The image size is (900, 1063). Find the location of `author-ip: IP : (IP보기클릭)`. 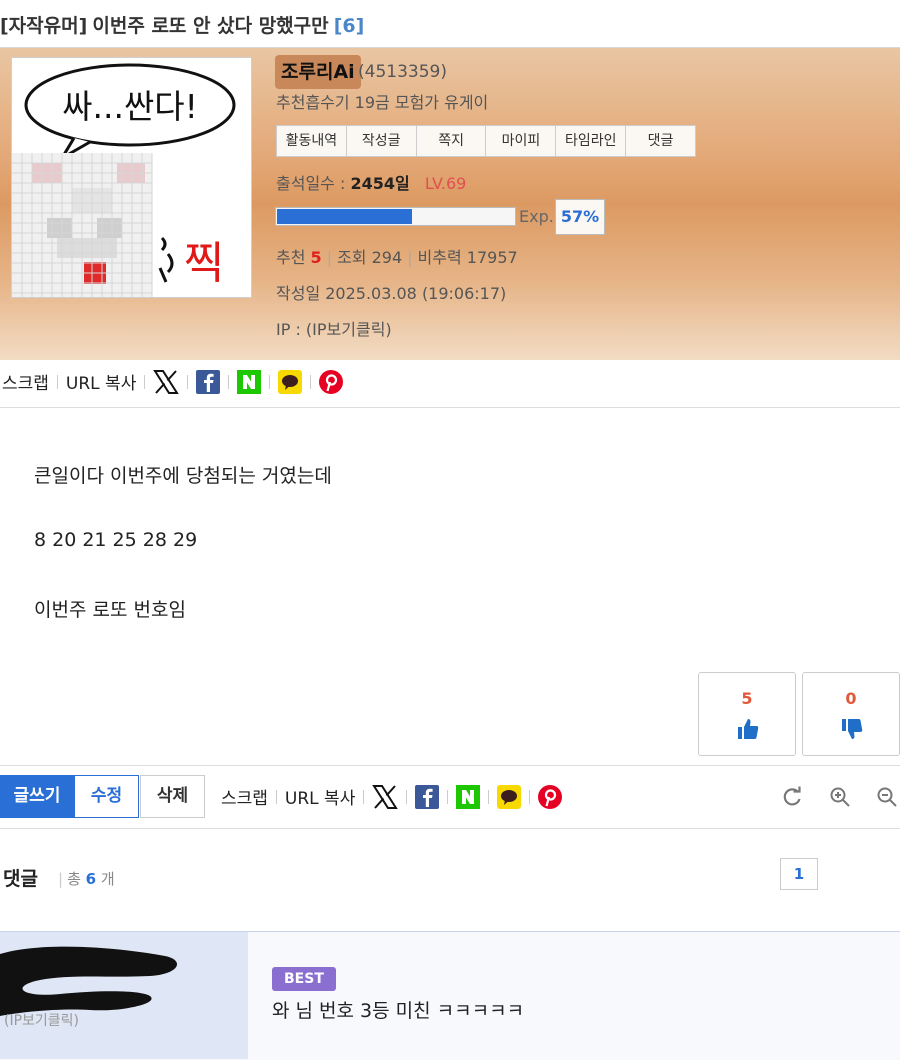

author-ip: IP : (IP보기클릭) is located at coordinates (334, 328).